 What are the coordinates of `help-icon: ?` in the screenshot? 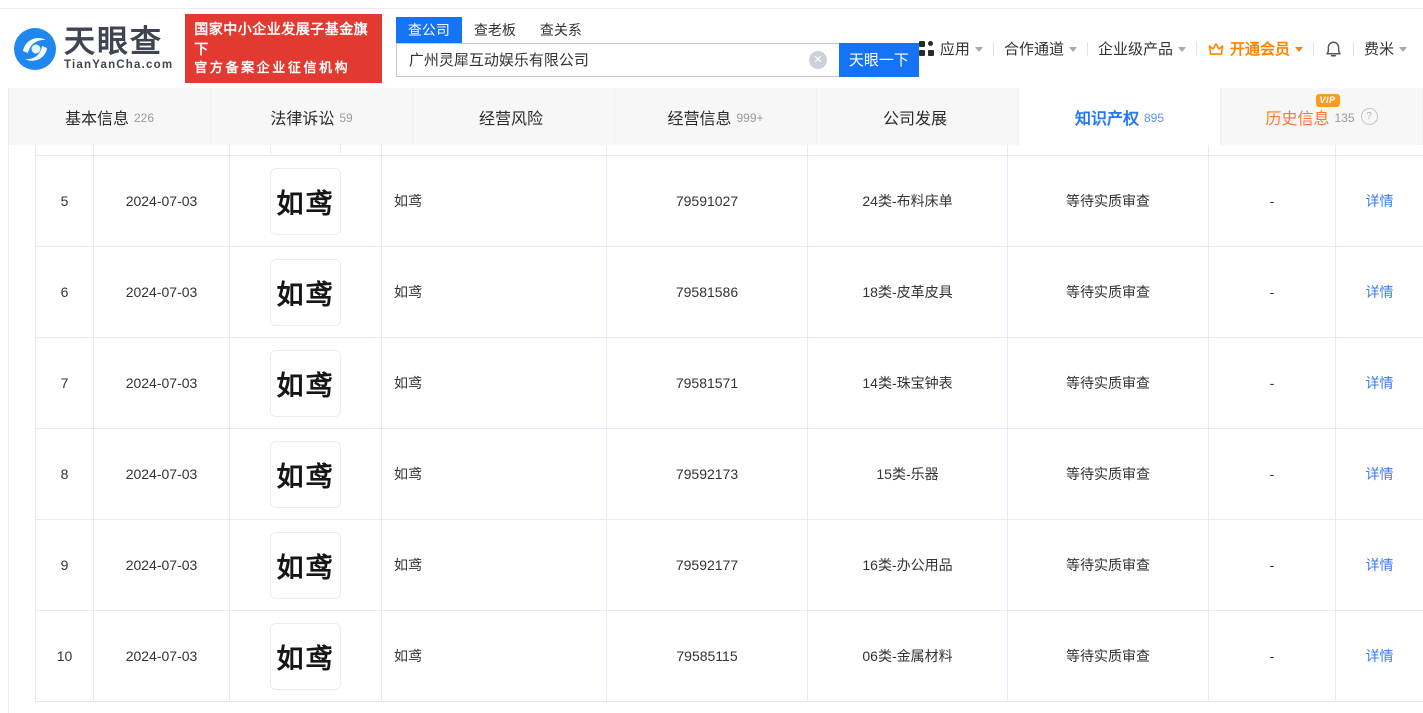 It's located at (1369, 116).